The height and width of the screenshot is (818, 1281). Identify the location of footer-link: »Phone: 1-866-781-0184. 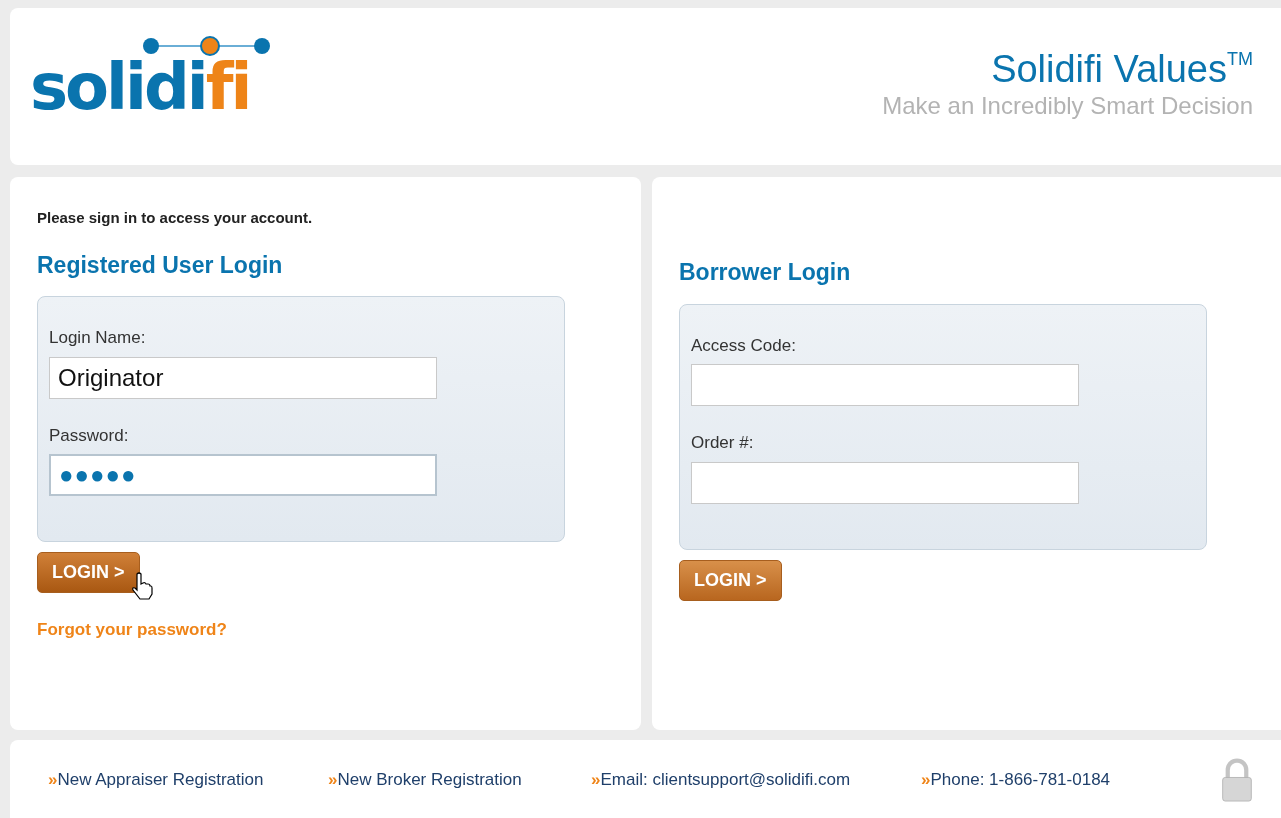
(1071, 780).